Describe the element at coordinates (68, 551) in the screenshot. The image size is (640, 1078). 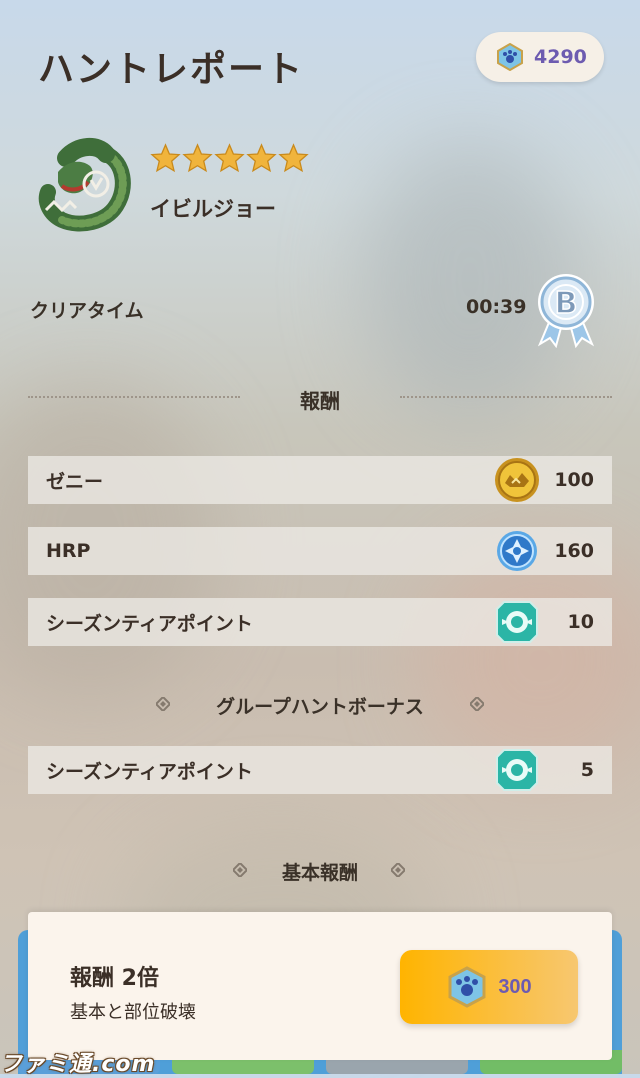
I see `reward-label: HRP` at that location.